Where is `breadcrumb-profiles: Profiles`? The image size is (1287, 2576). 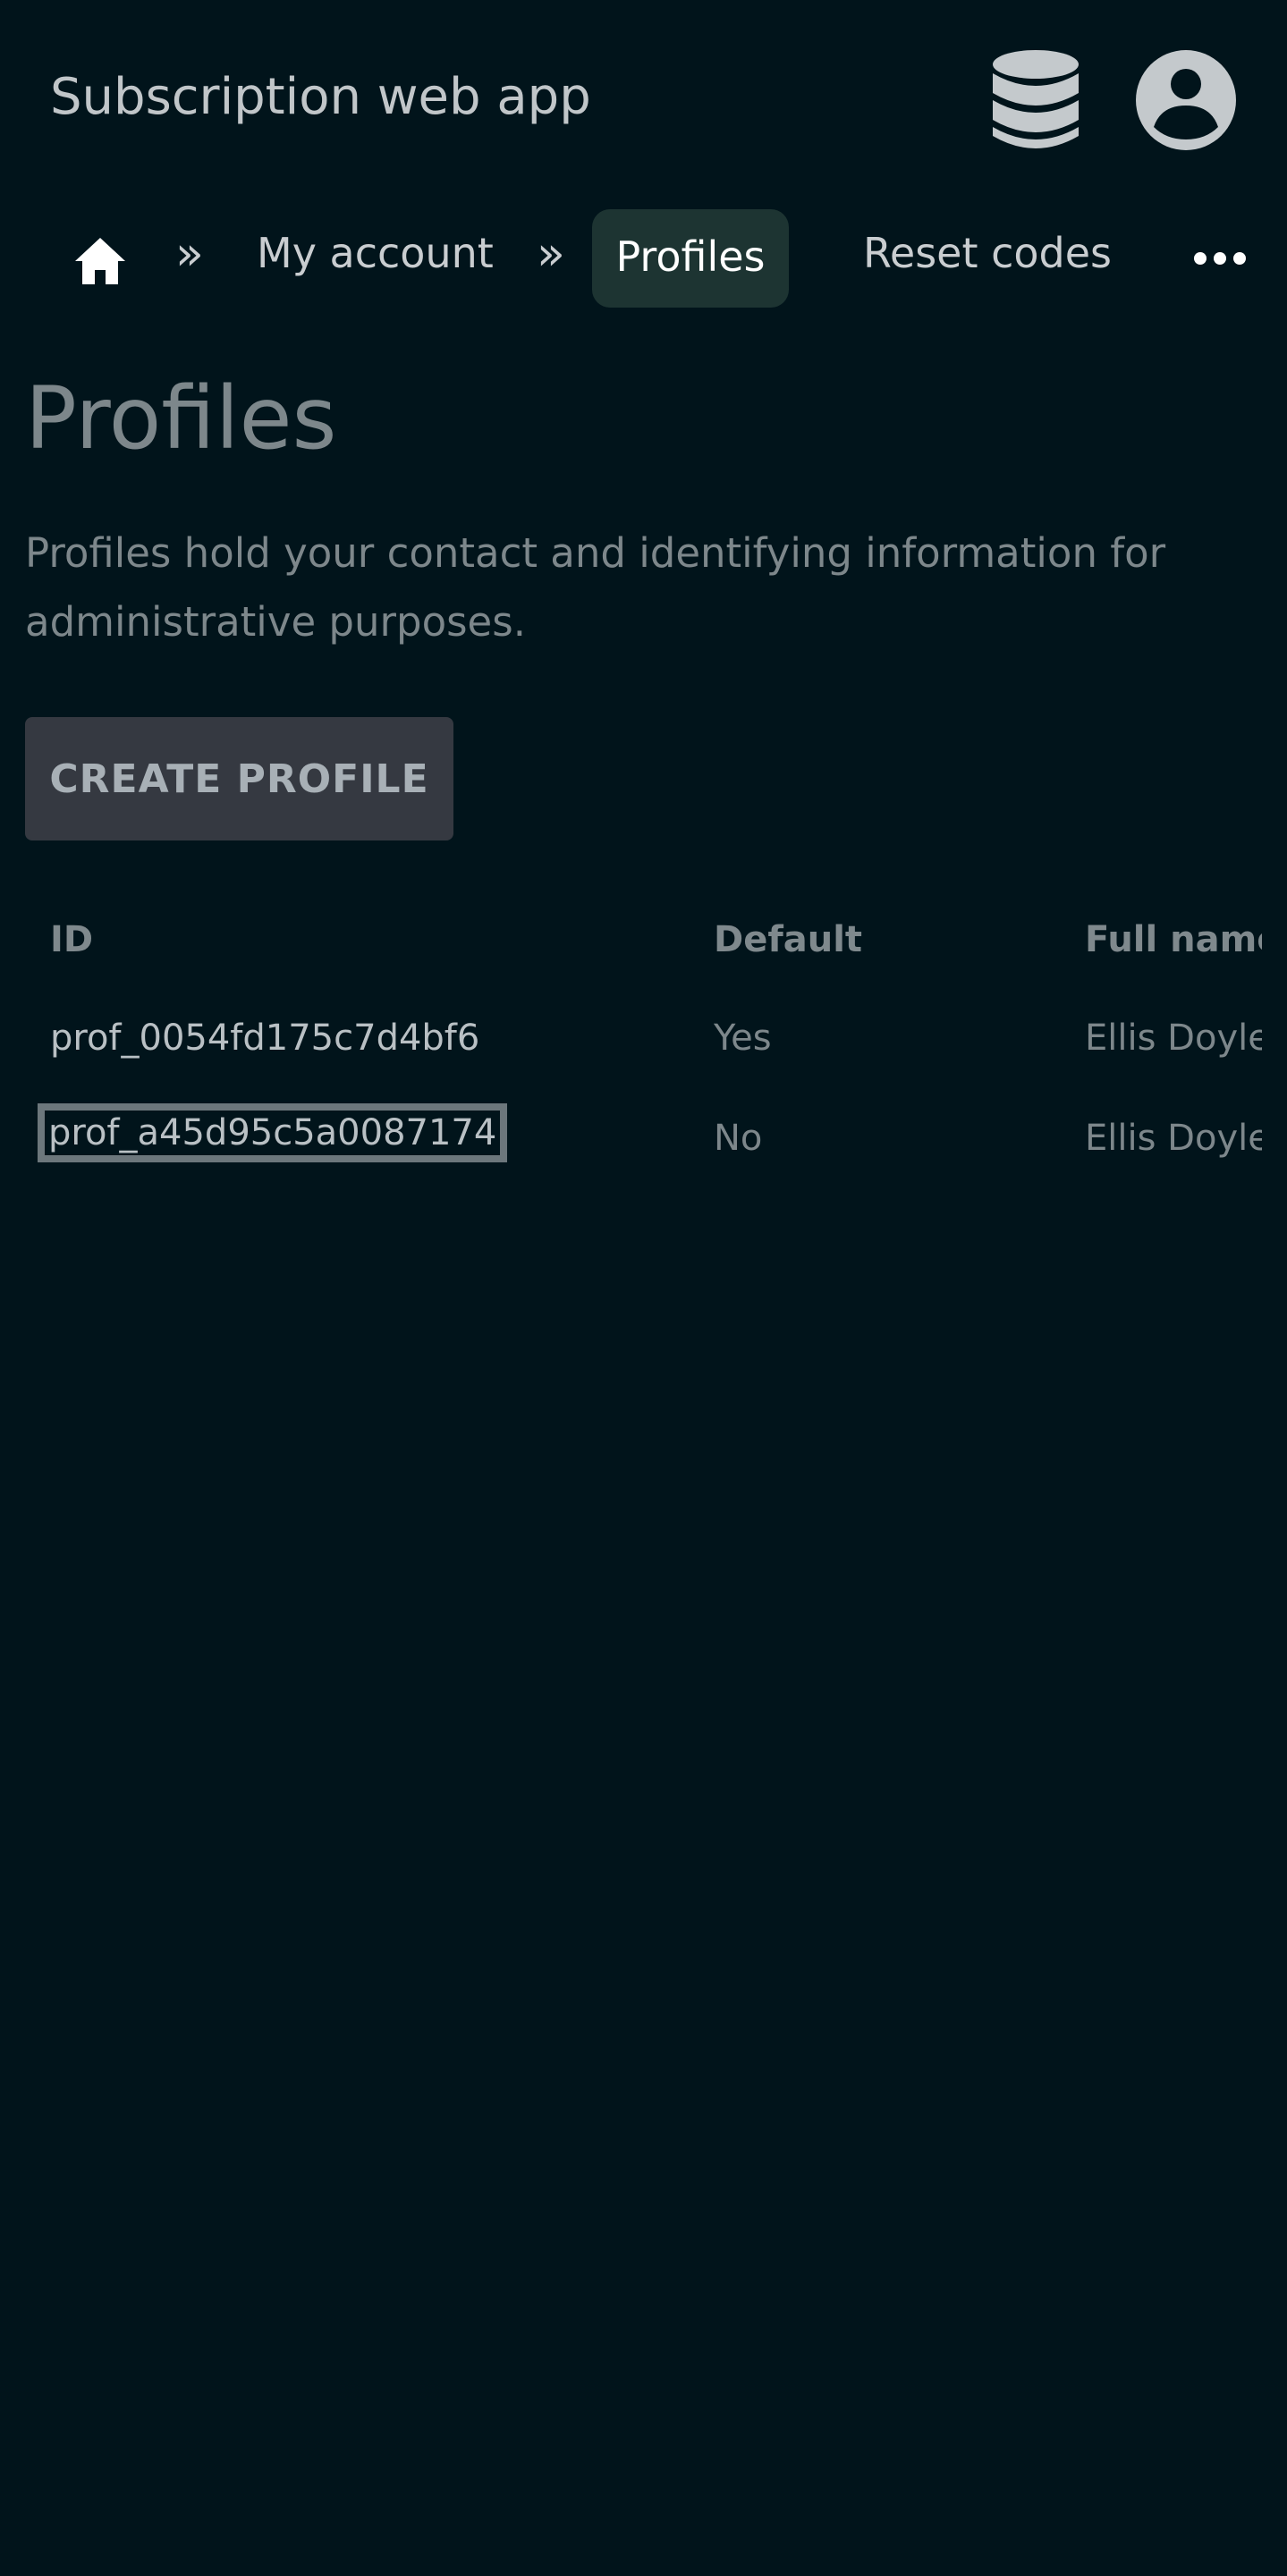 breadcrumb-profiles: Profiles is located at coordinates (690, 258).